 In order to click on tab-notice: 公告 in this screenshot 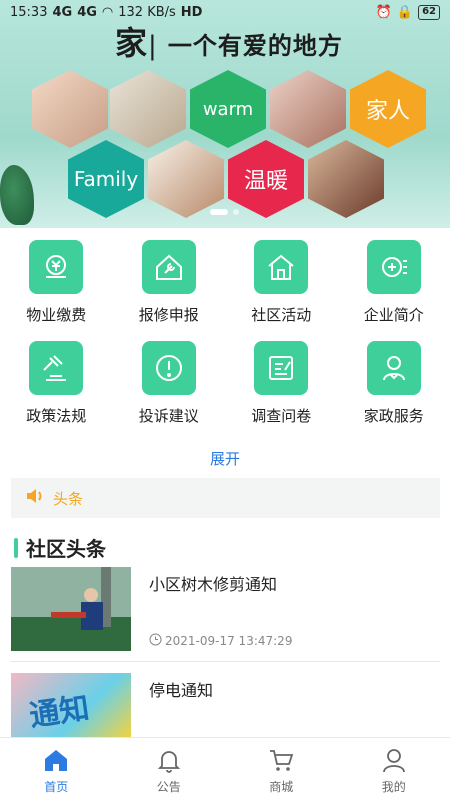, I will do `click(169, 769)`.